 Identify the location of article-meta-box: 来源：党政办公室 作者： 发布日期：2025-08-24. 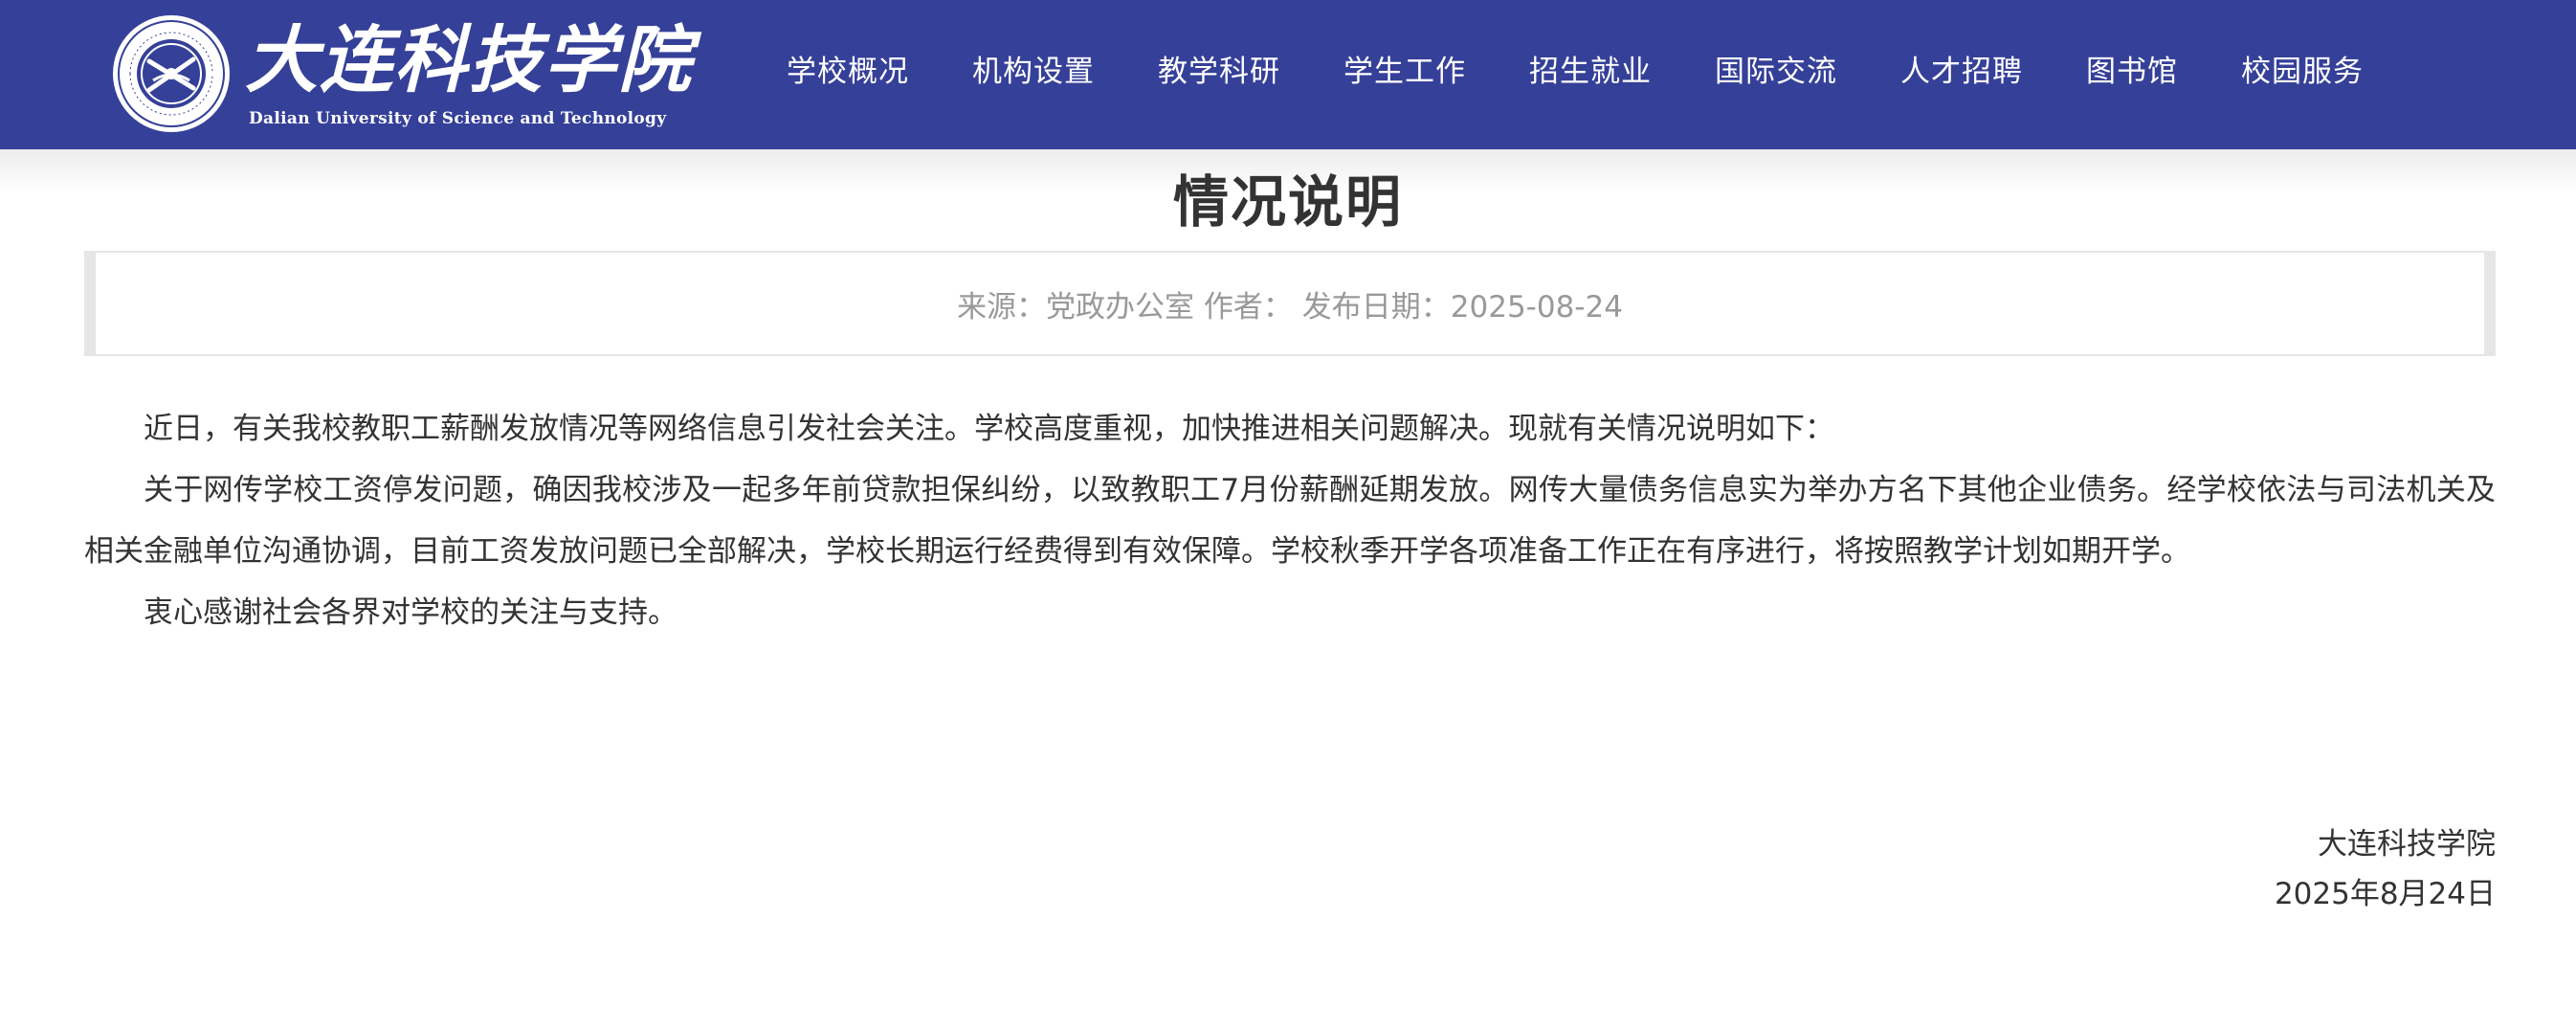
(1290, 303).